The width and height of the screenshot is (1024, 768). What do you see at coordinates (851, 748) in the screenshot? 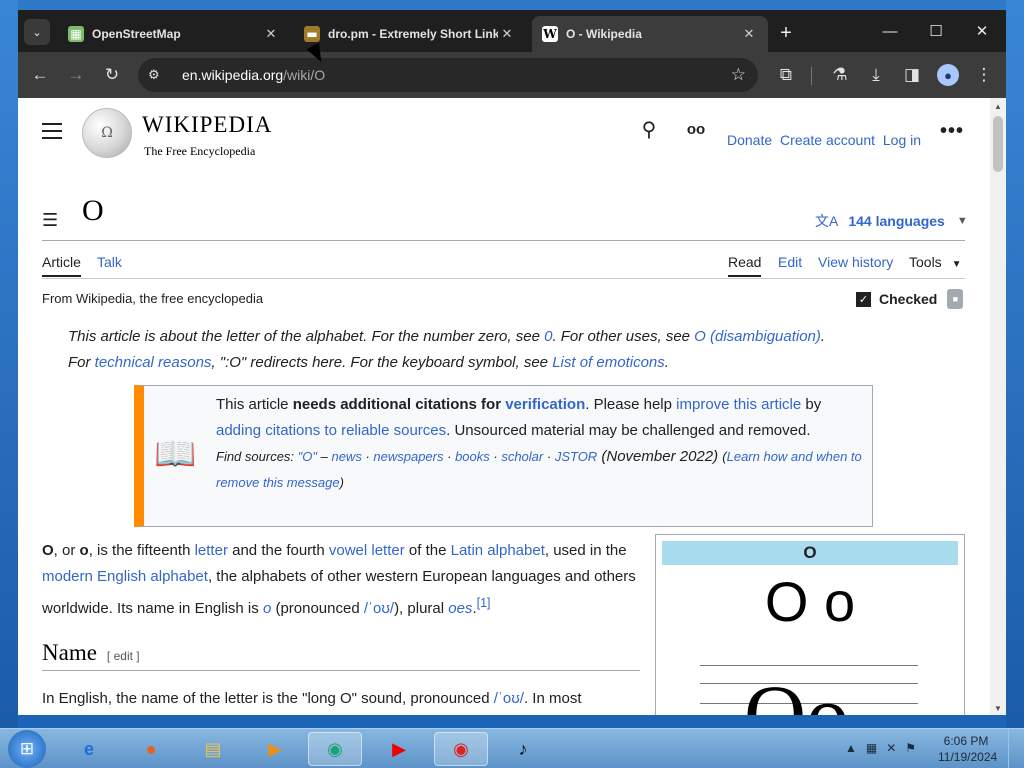
I see `show-hidden-icons-icon: ▲` at bounding box center [851, 748].